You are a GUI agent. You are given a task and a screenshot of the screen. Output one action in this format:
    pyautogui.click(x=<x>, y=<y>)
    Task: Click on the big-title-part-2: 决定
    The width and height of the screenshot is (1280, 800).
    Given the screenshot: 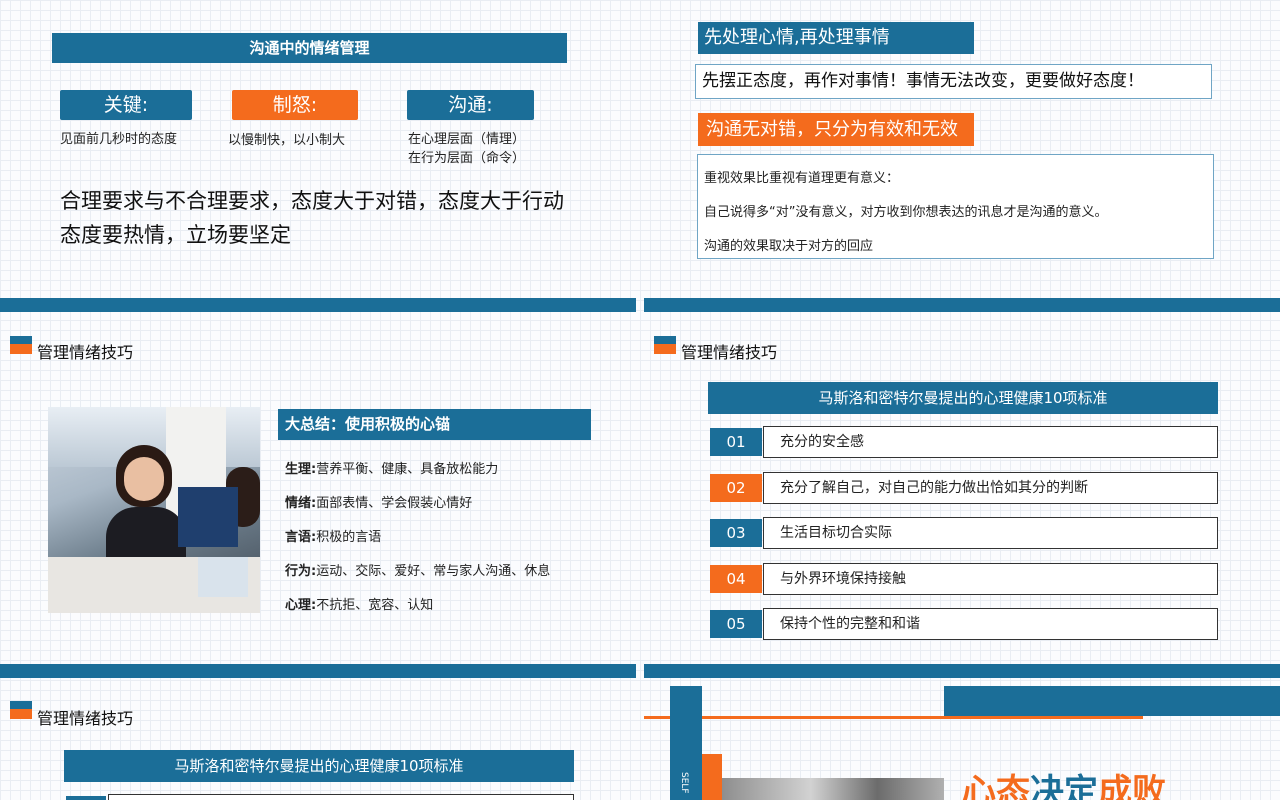 What is the action you would take?
    pyautogui.click(x=1064, y=786)
    